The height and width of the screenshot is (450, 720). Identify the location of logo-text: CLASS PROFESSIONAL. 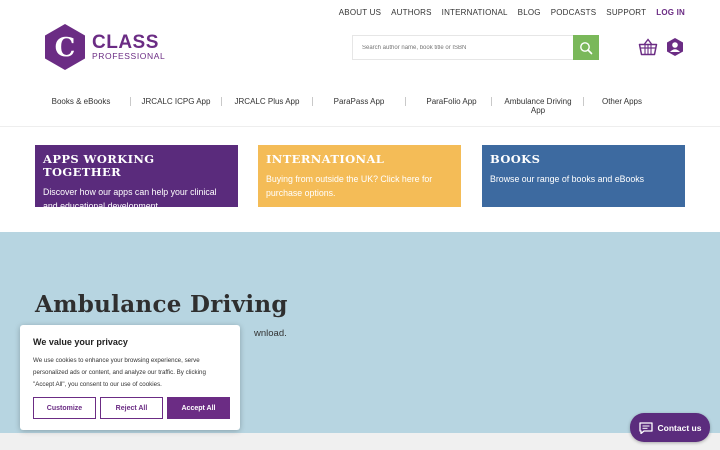
(128, 47).